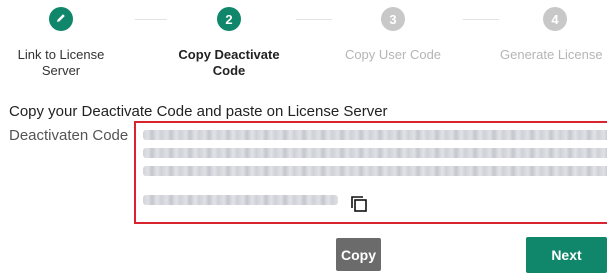  I want to click on step-4-label: Generate License, so click(551, 54).